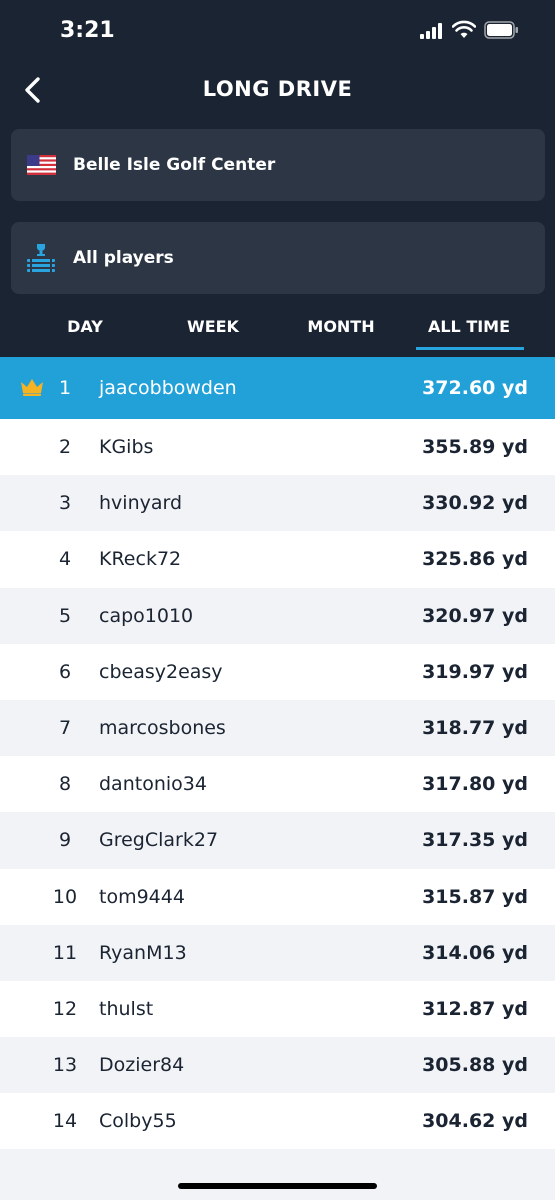  What do you see at coordinates (277, 1174) in the screenshot?
I see `leaderboard-row` at bounding box center [277, 1174].